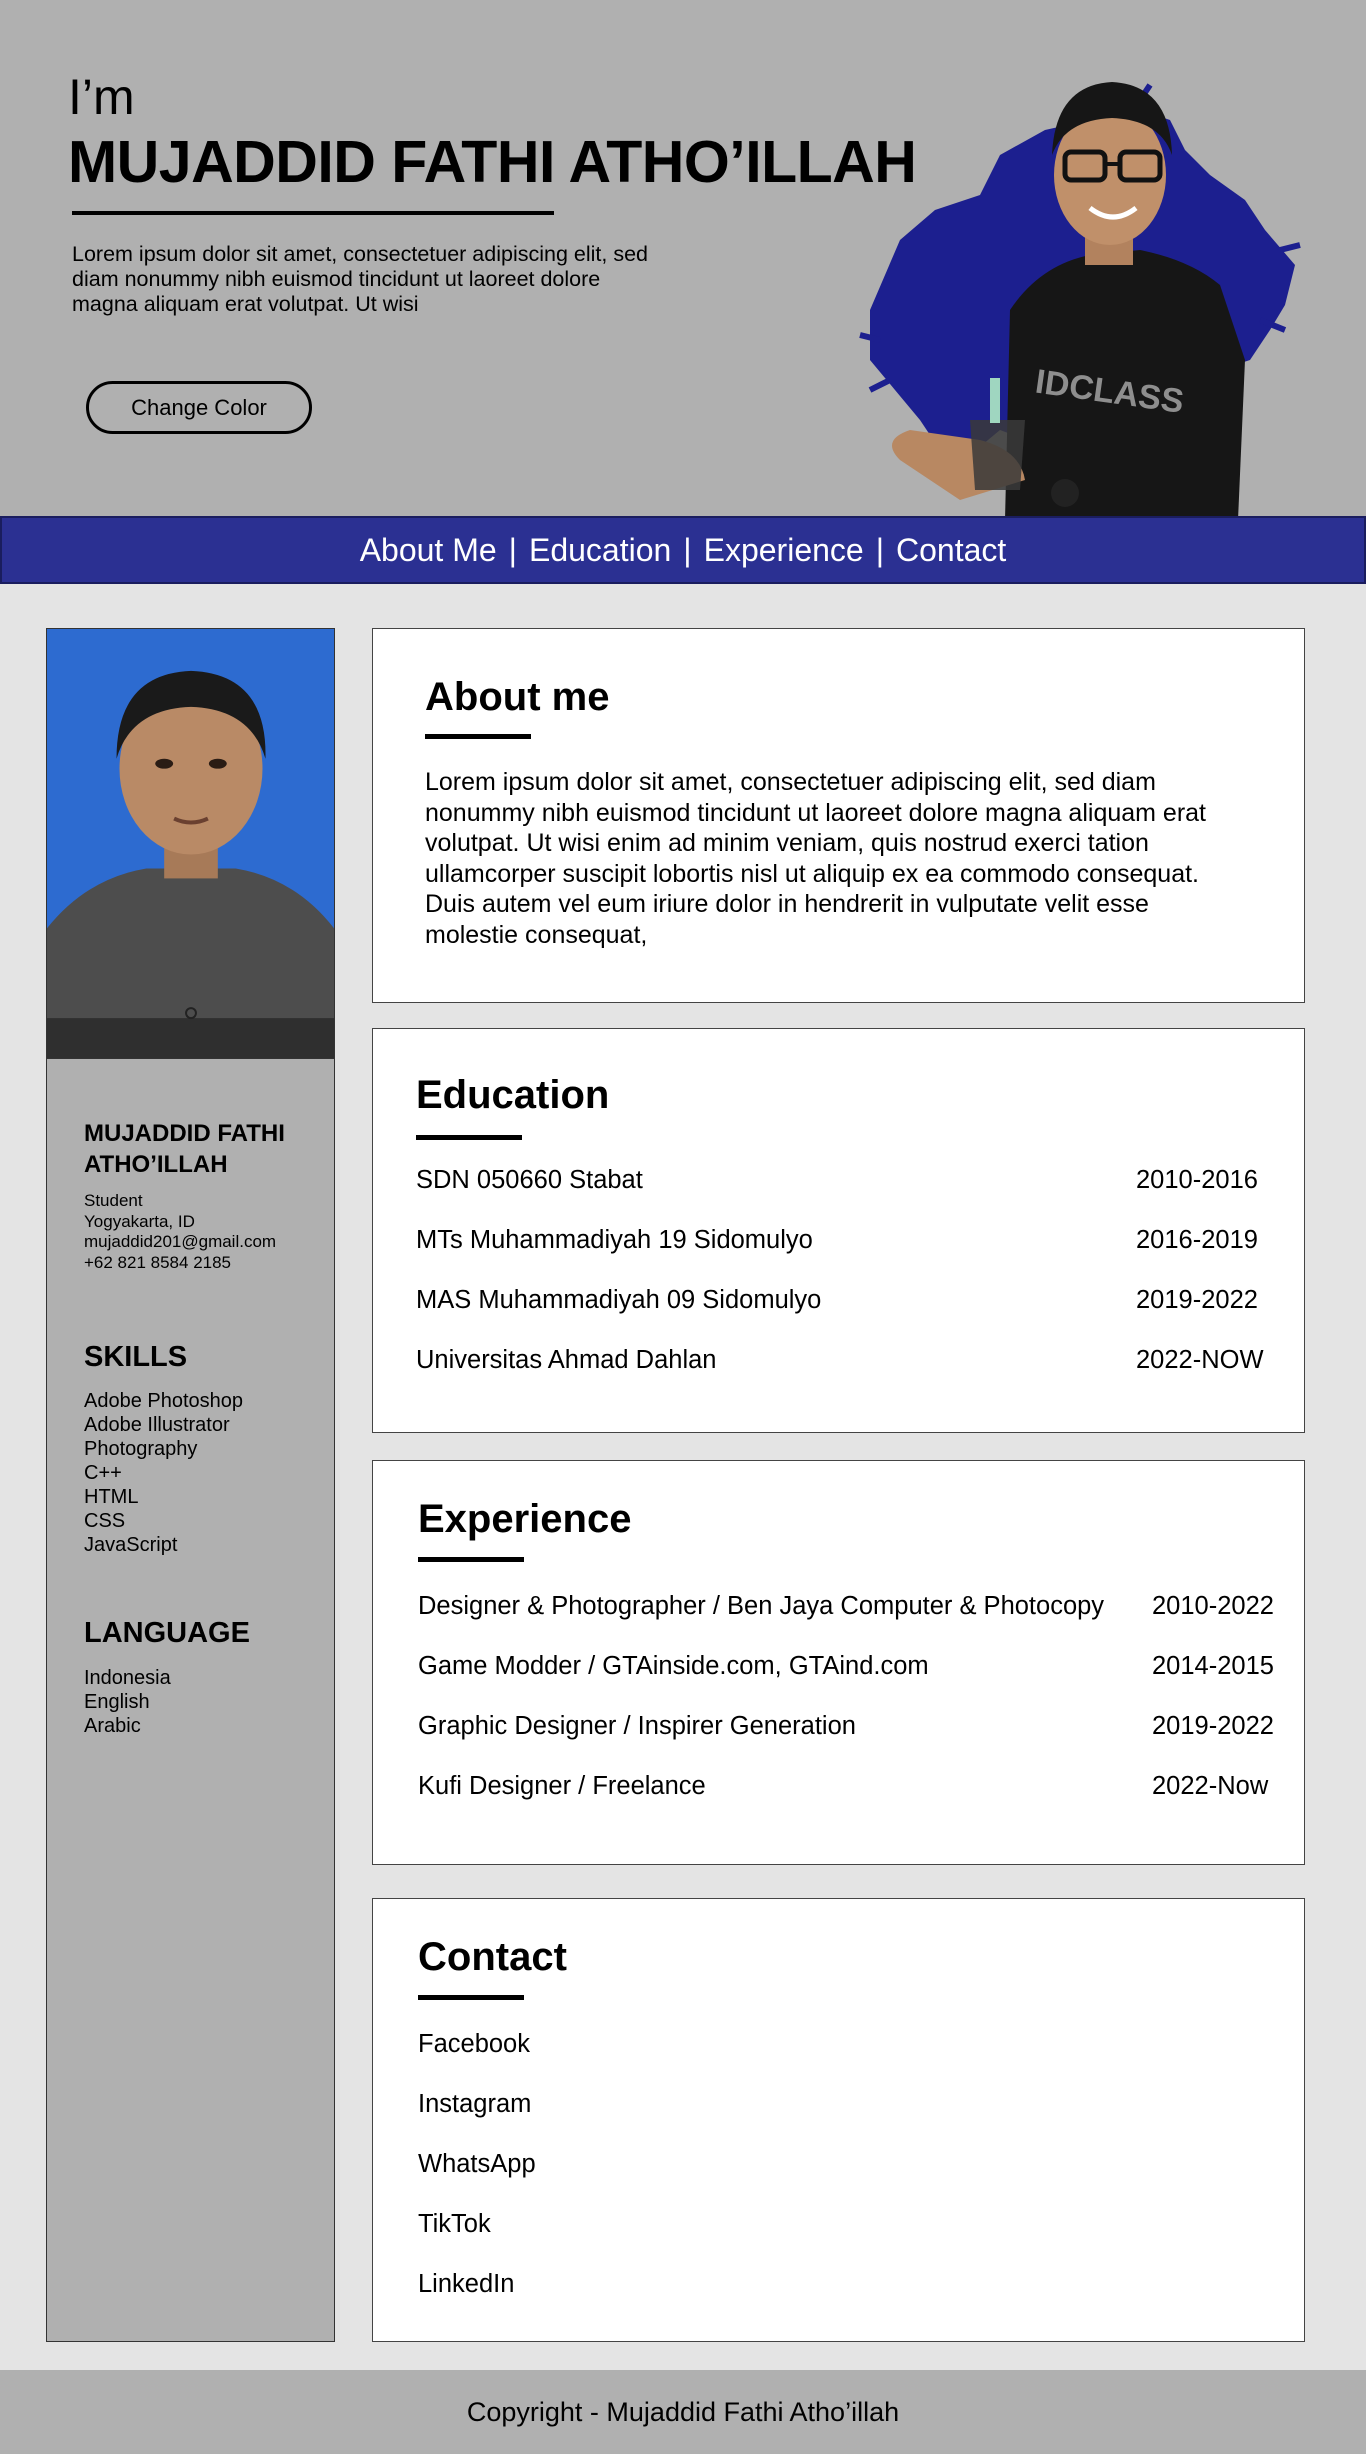  What do you see at coordinates (158, 1262) in the screenshot?
I see `sidebar-phone: +62 821 8584 2185` at bounding box center [158, 1262].